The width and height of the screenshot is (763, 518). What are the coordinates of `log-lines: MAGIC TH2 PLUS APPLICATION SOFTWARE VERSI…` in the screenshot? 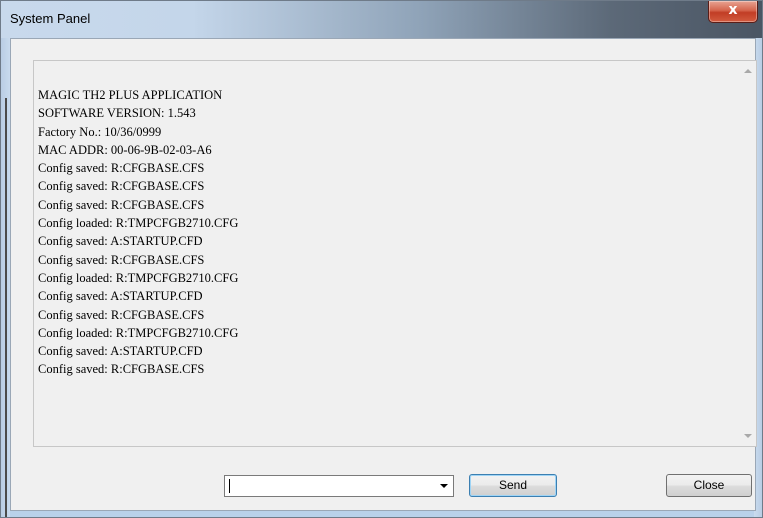 It's located at (138, 232).